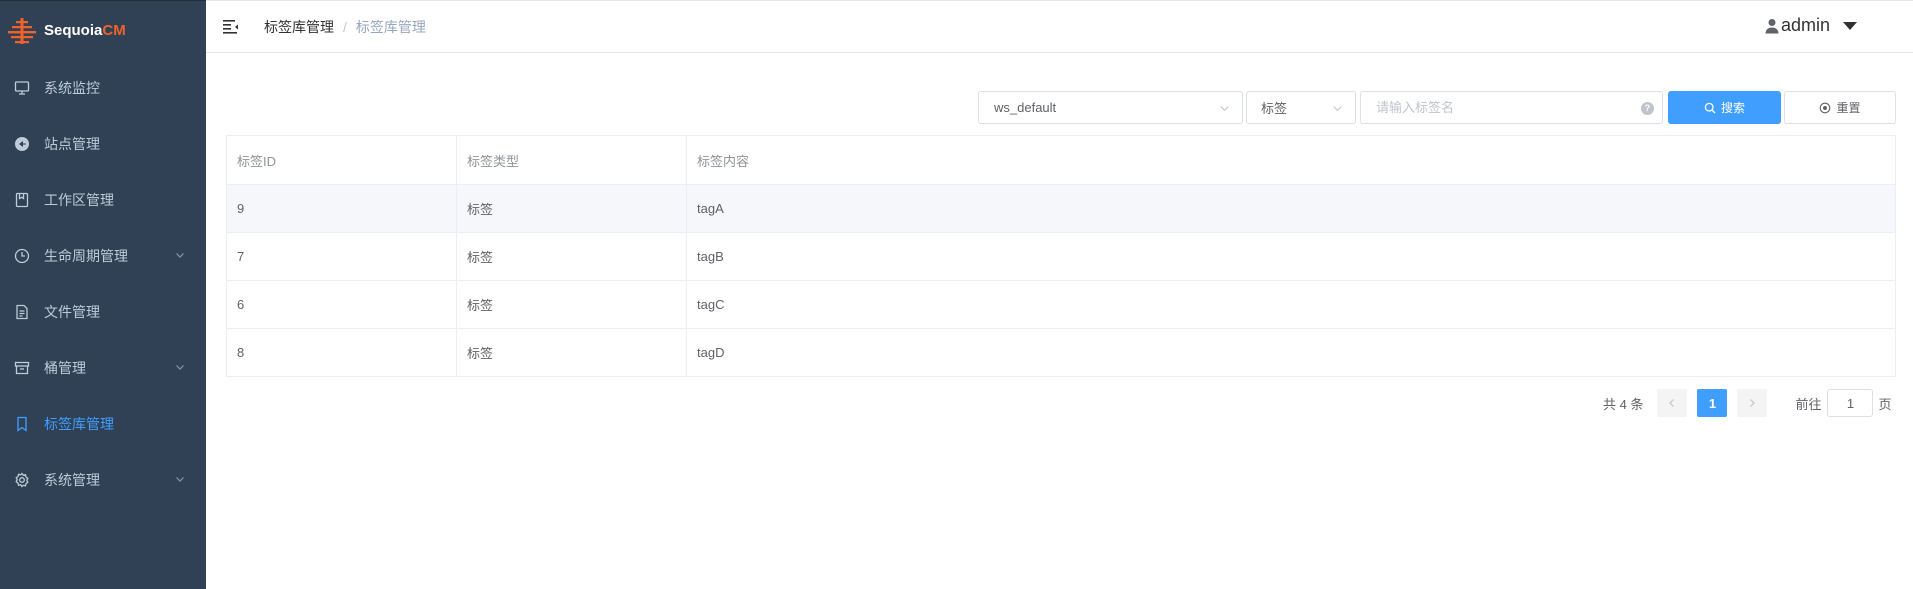  Describe the element at coordinates (22, 144) in the screenshot. I see `site-icon` at that location.